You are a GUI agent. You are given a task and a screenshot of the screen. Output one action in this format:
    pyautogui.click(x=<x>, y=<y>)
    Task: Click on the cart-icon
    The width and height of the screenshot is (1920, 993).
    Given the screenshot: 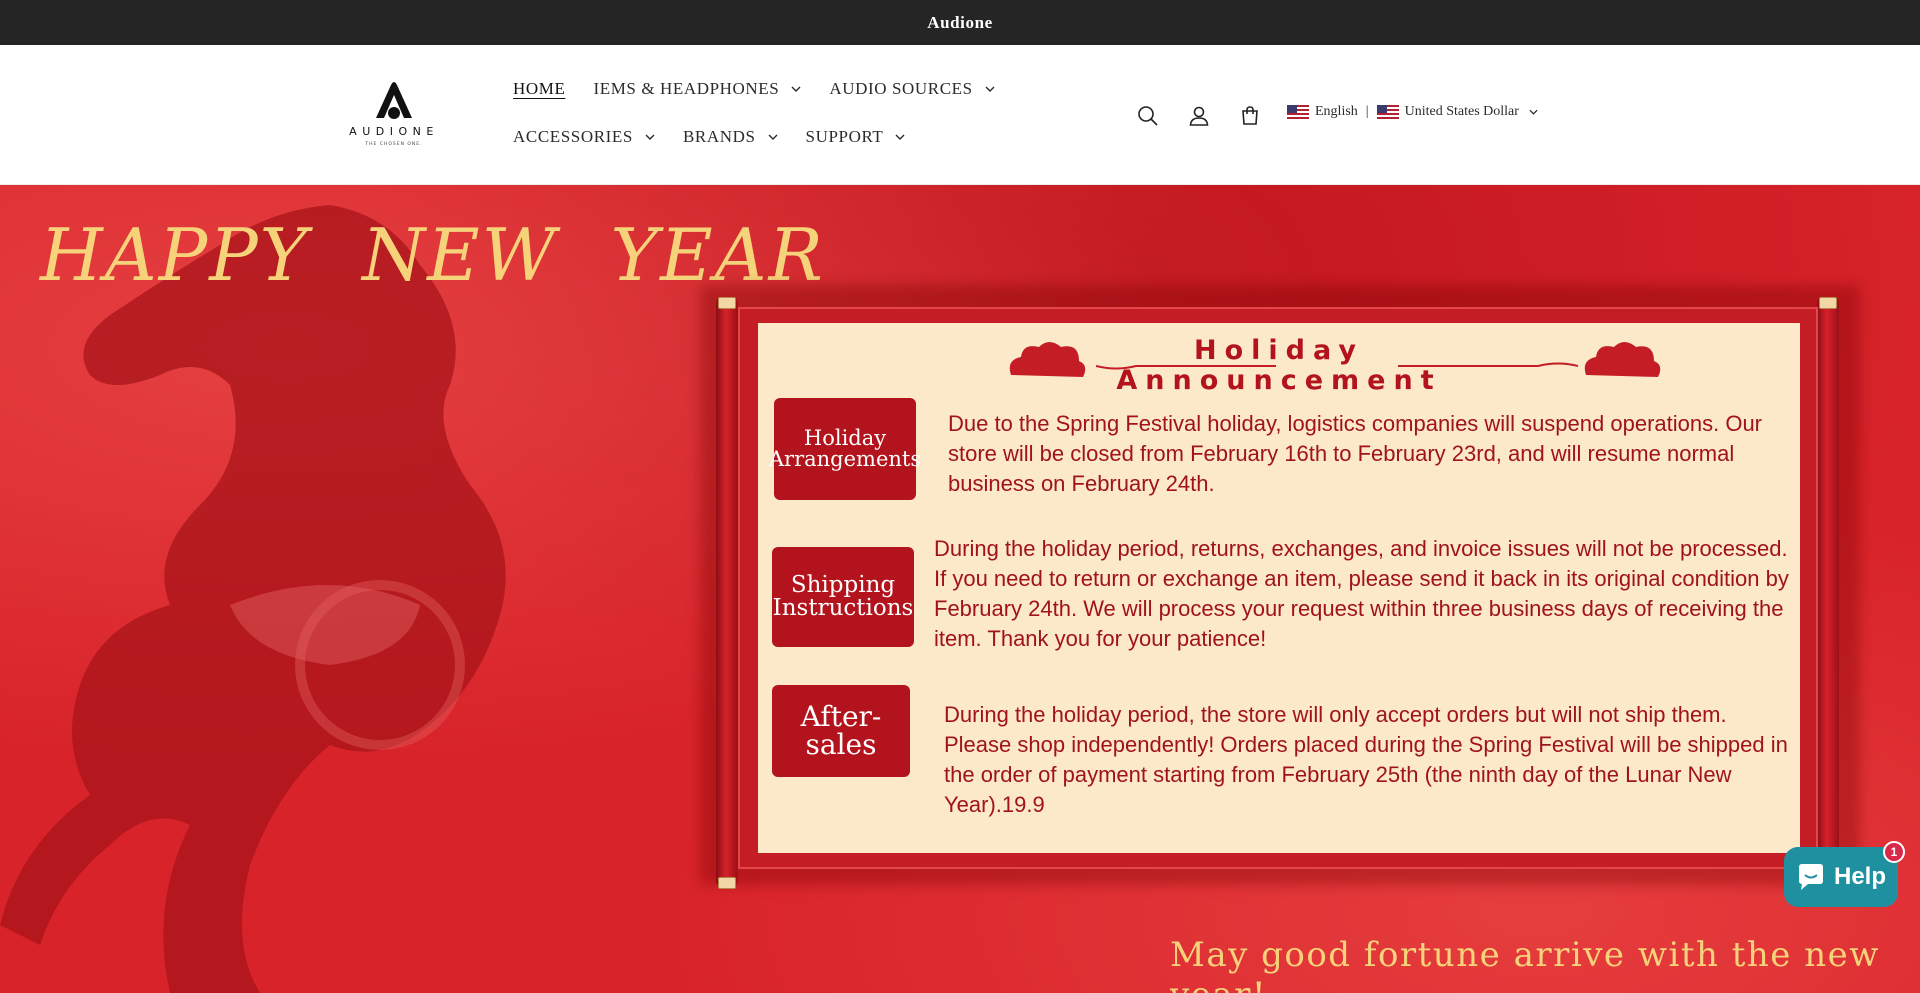 What is the action you would take?
    pyautogui.click(x=1250, y=115)
    